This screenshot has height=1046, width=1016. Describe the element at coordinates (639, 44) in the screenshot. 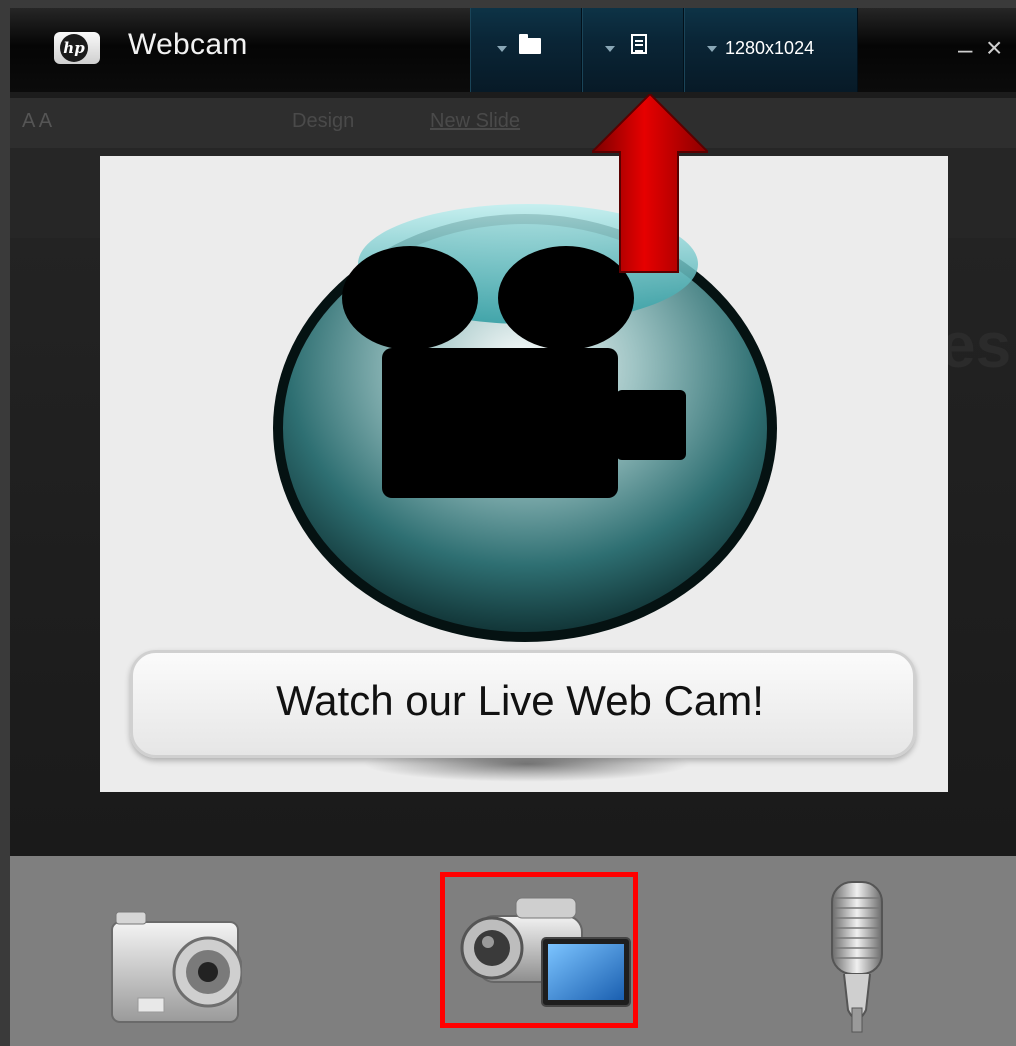

I see `document-icon` at that location.